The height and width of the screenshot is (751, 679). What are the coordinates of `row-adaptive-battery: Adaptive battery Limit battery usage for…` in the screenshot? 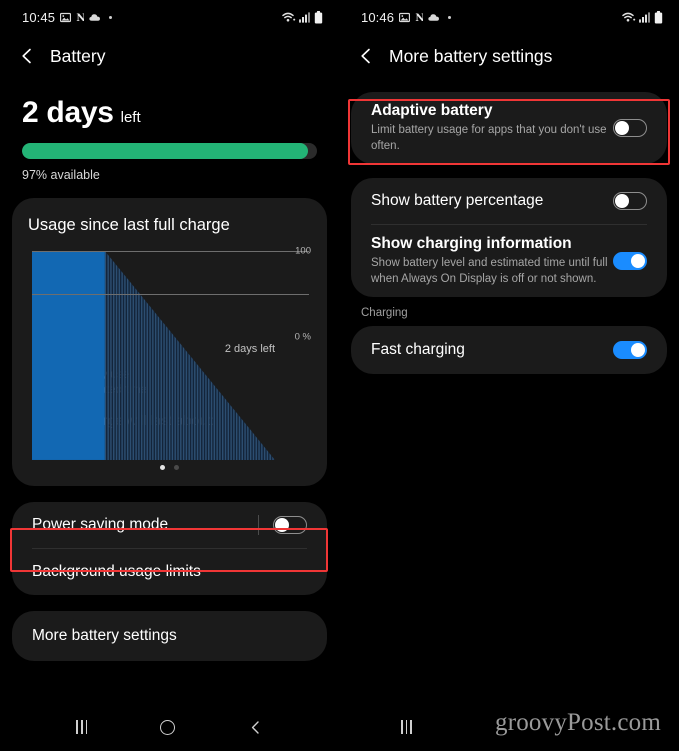 It's located at (509, 128).